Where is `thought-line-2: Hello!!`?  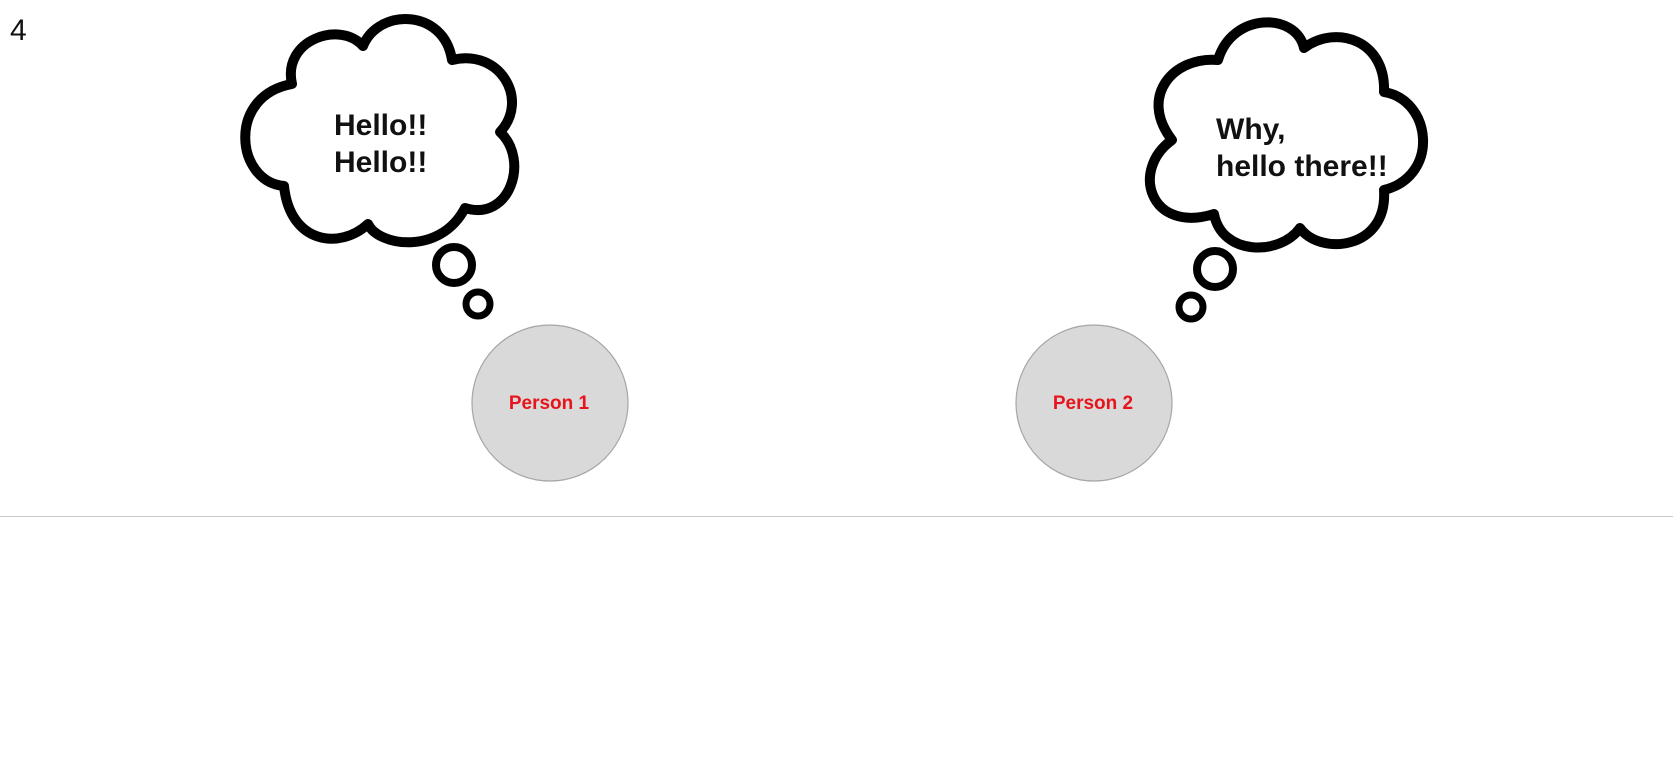 thought-line-2: Hello!! is located at coordinates (380, 162).